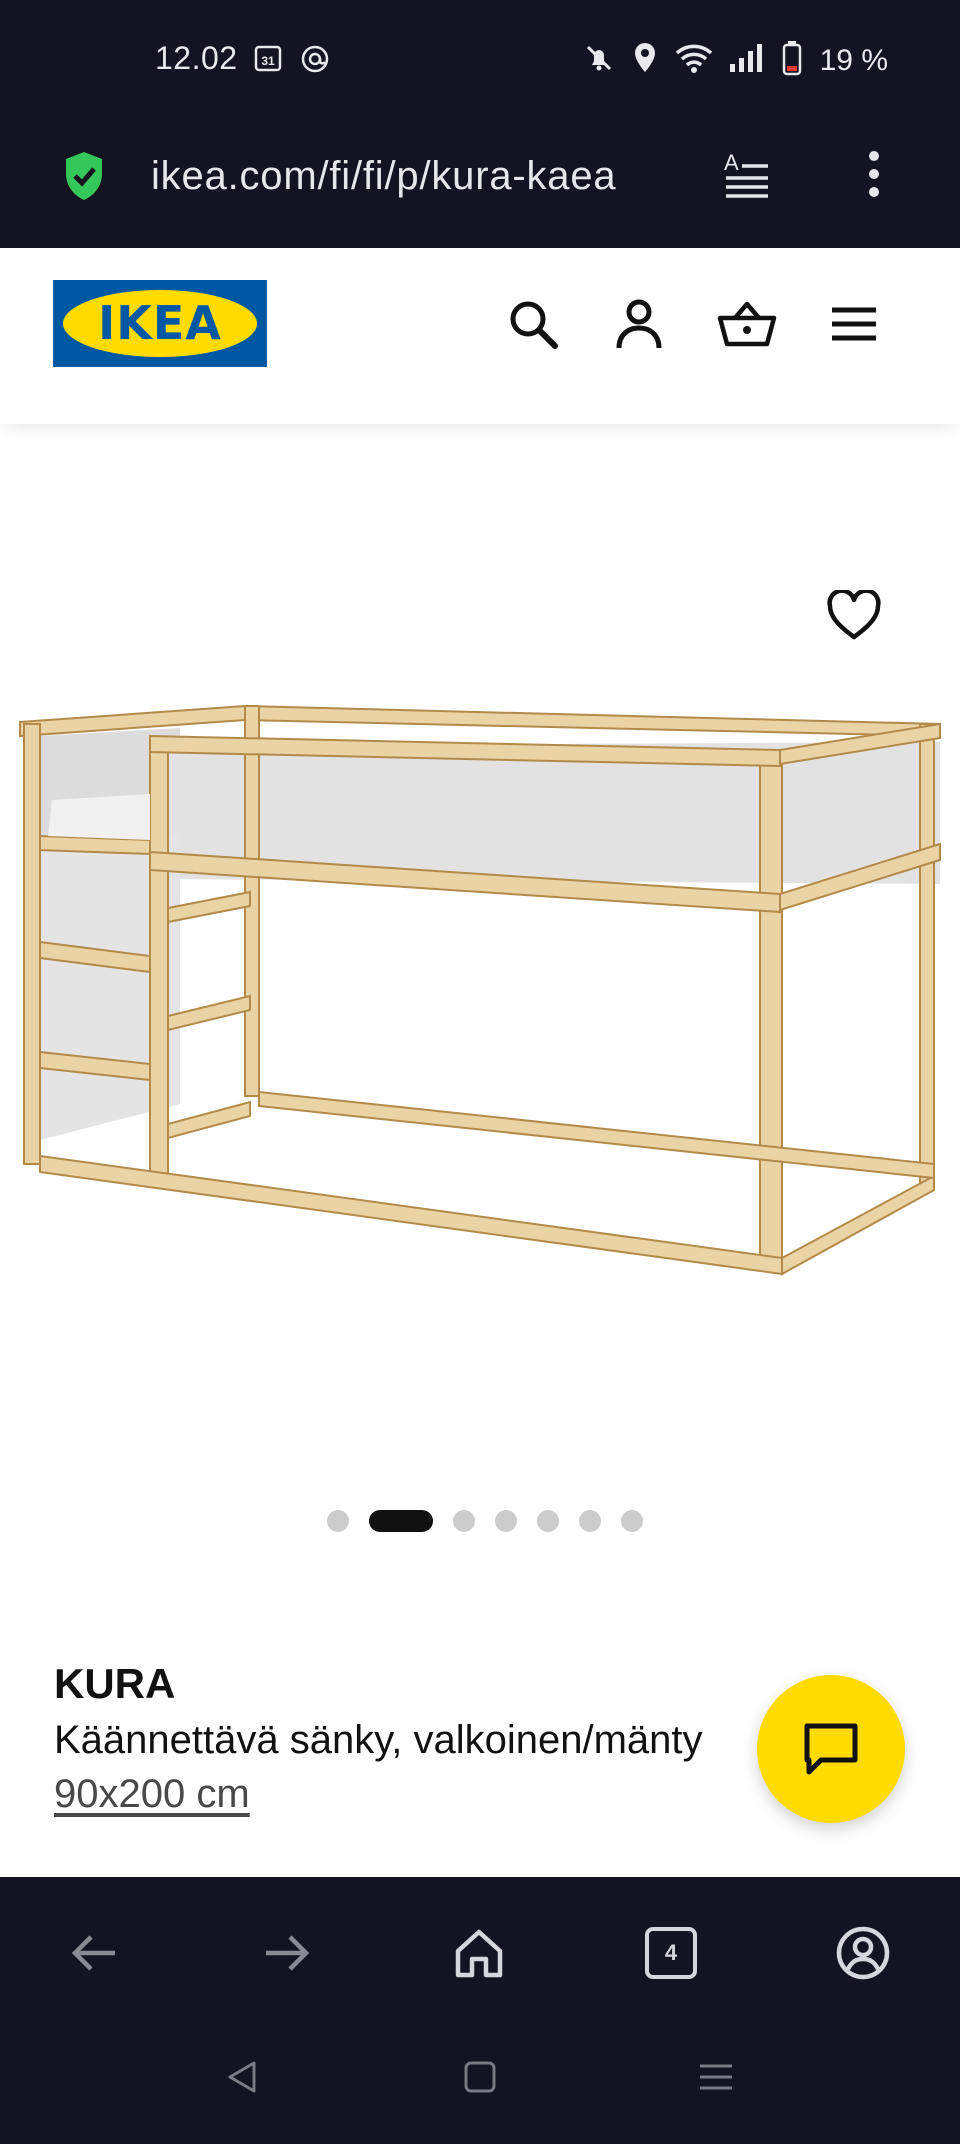 The image size is (960, 2144). Describe the element at coordinates (533, 324) in the screenshot. I see `search-icon` at that location.